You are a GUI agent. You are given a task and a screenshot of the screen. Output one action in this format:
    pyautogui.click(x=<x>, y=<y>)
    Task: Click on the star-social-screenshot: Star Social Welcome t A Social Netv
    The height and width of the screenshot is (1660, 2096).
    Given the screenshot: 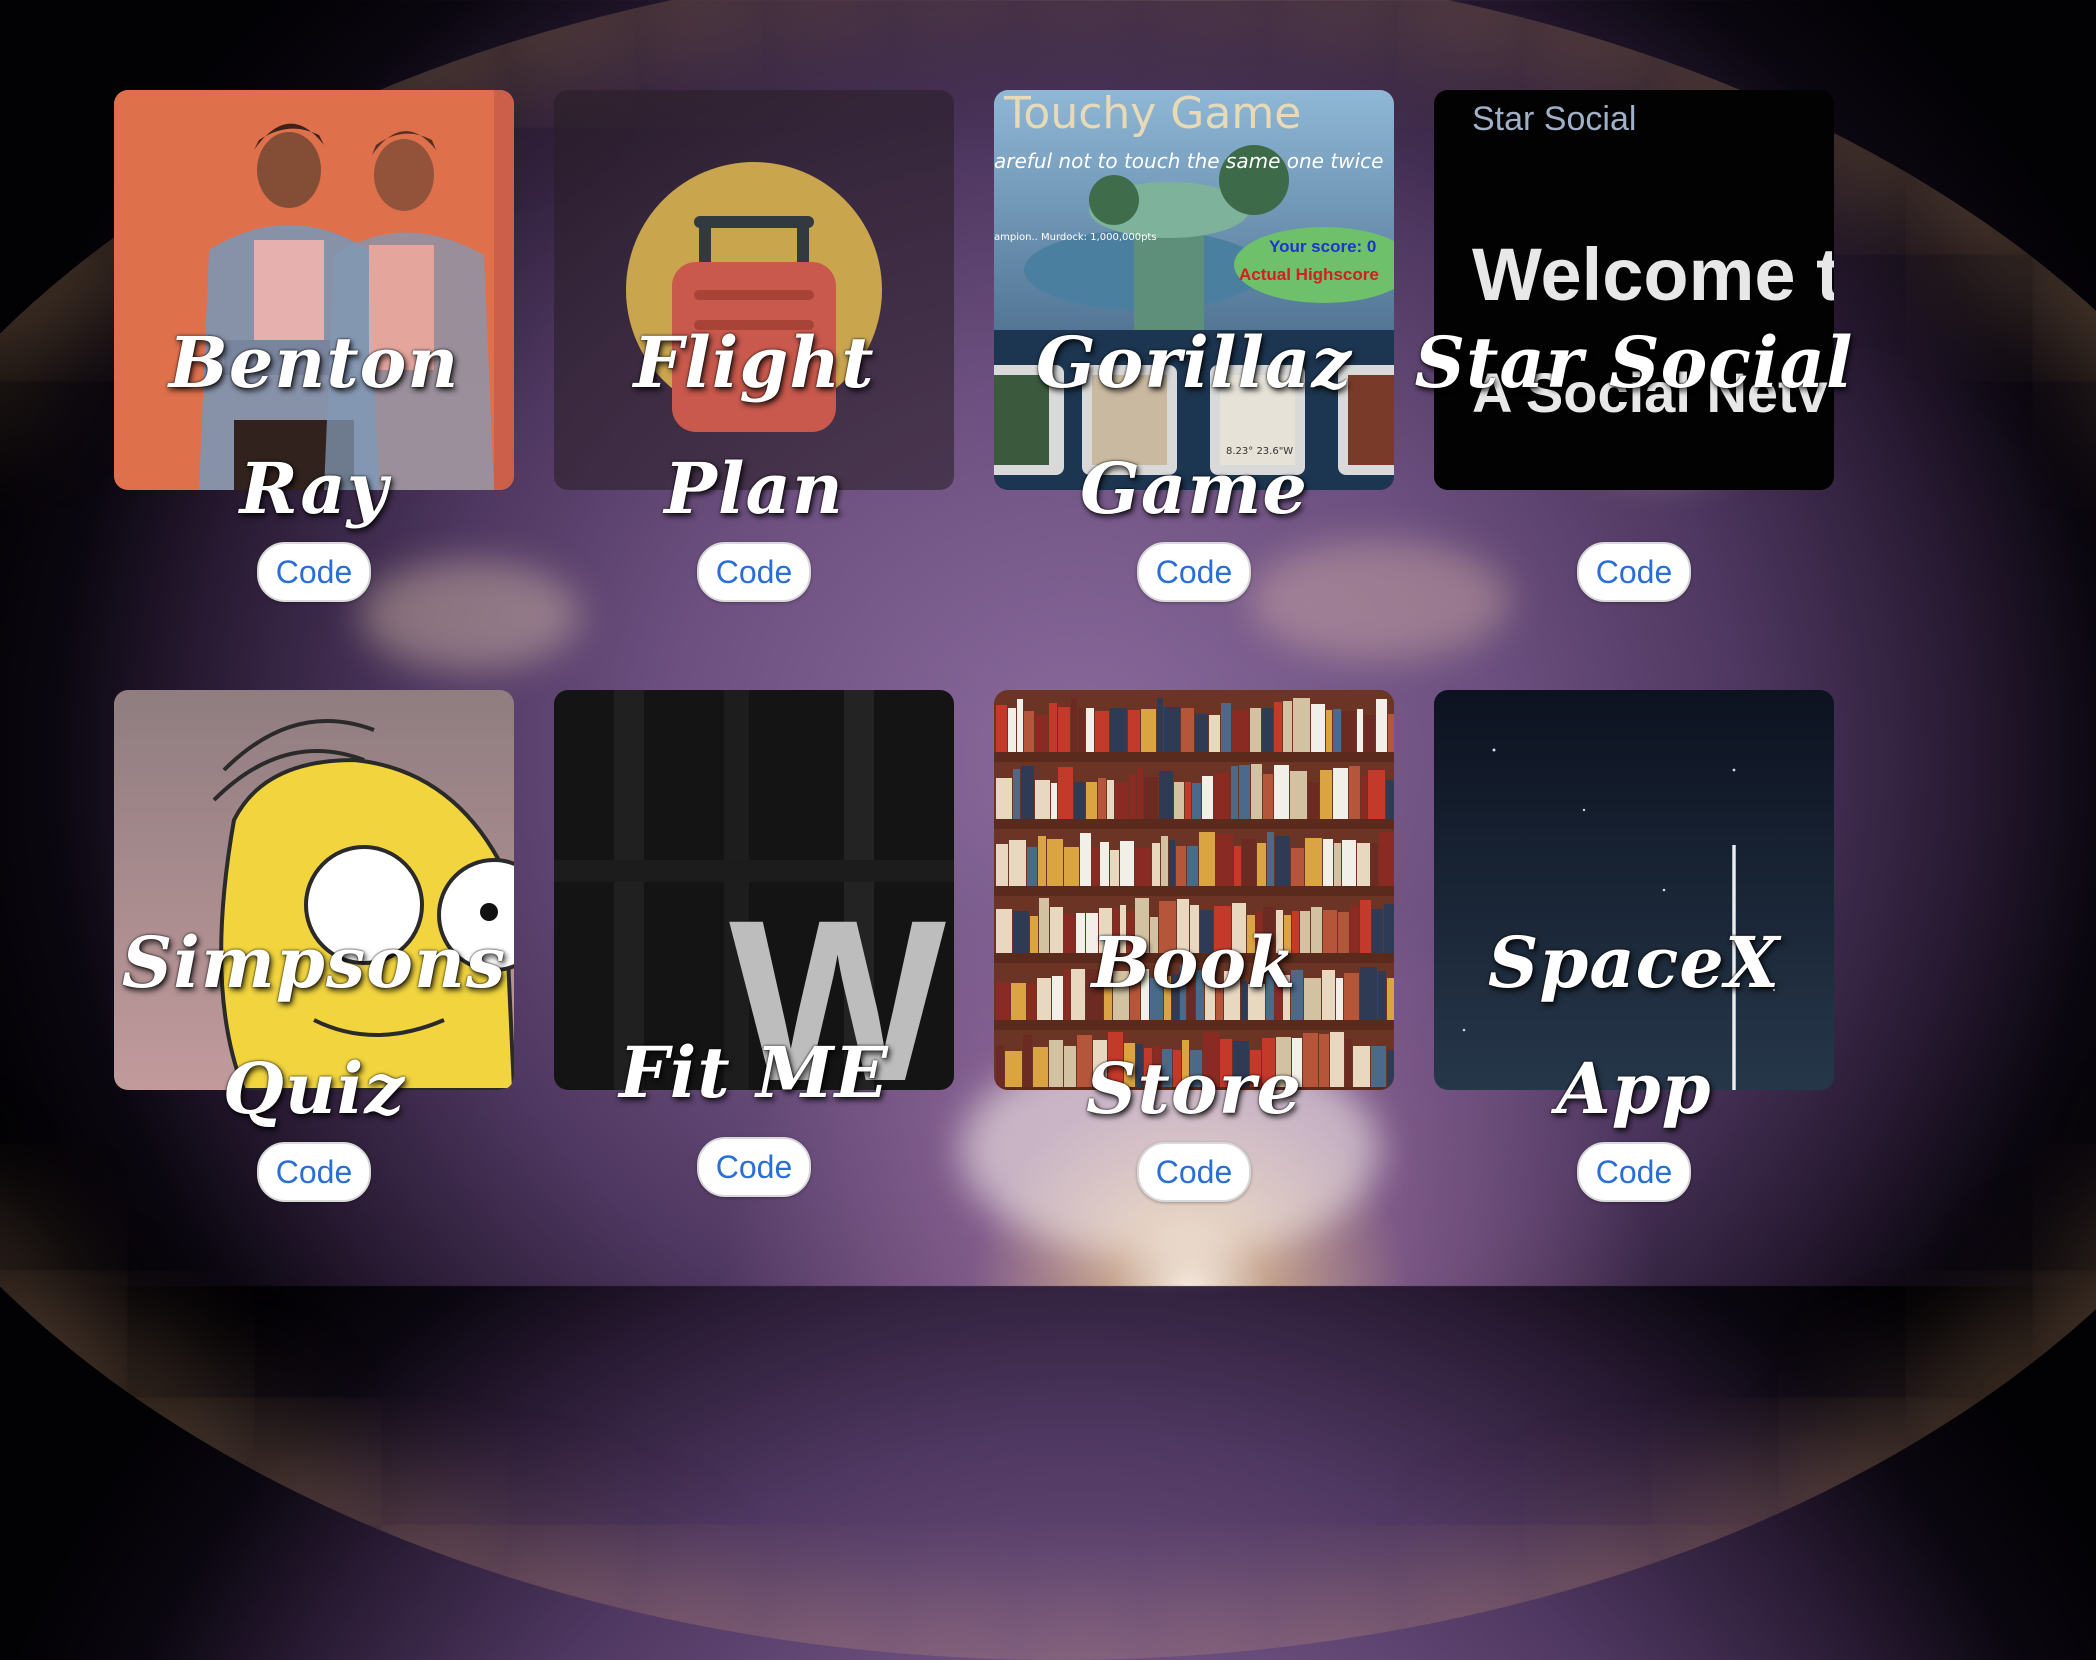 What is the action you would take?
    pyautogui.click(x=1634, y=290)
    